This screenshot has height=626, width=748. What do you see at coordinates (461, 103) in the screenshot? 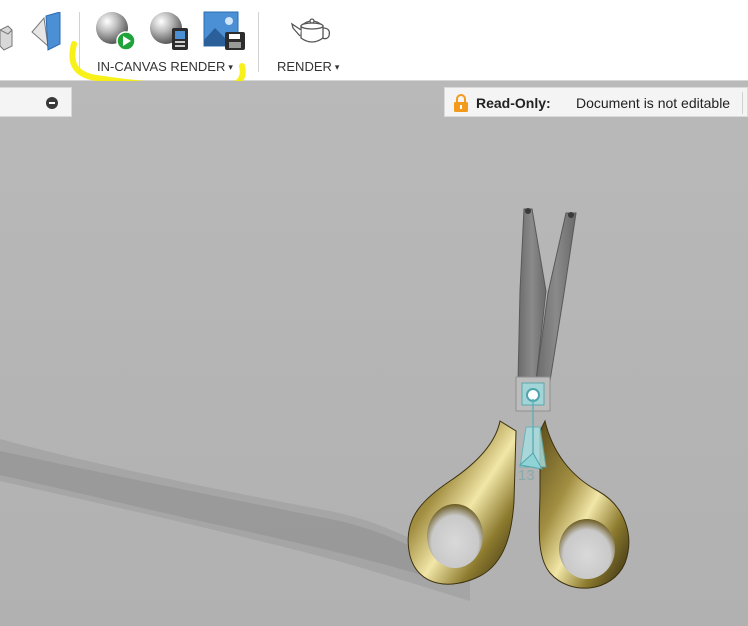
I see `lock-icon` at bounding box center [461, 103].